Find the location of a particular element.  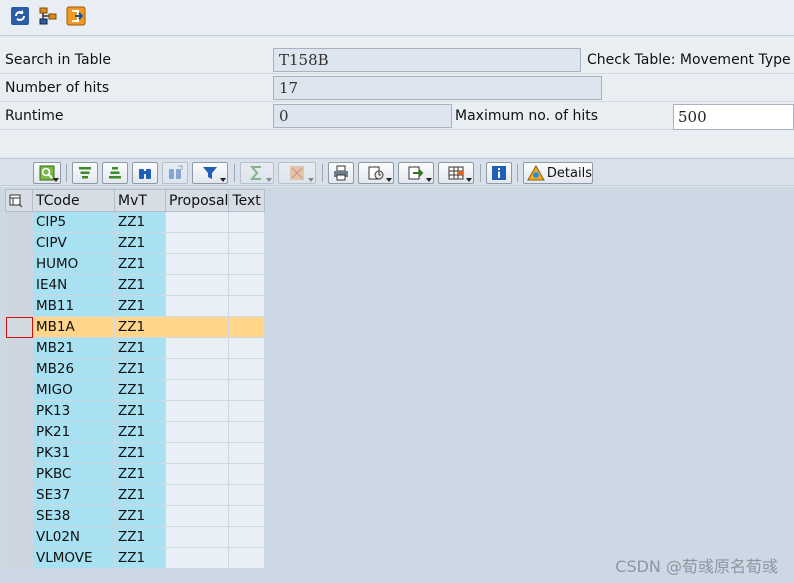

column-header-proposal: Proposal is located at coordinates (197, 200).